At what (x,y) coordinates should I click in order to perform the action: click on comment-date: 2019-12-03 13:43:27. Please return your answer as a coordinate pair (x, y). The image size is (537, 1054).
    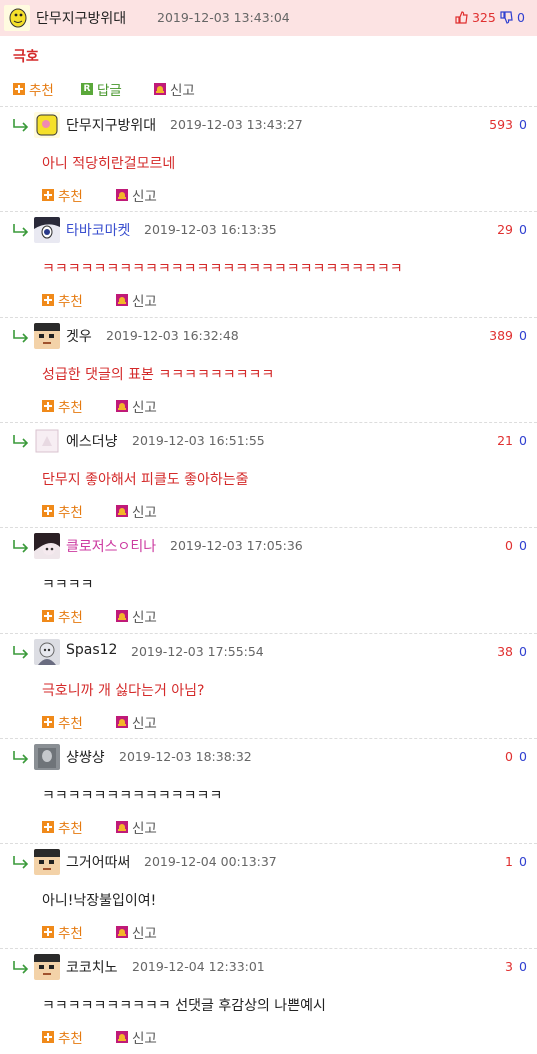
    Looking at the image, I should click on (236, 124).